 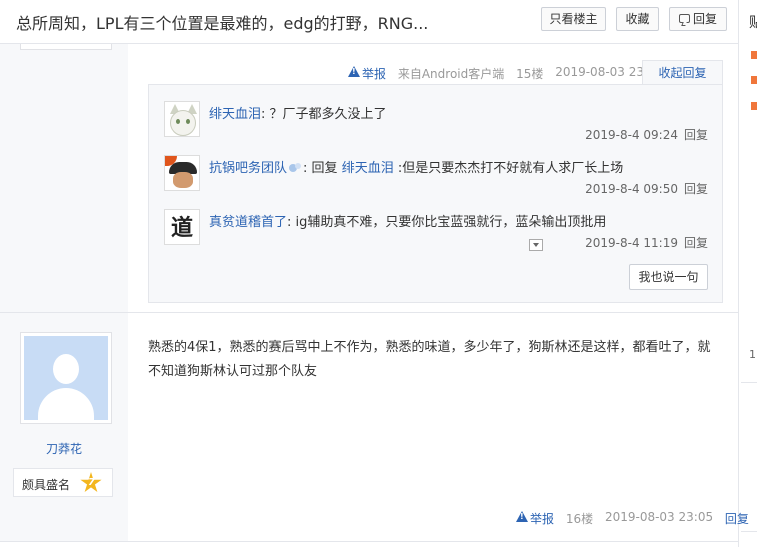 I want to click on floor16-tail: 举报 16楼 2019-08-03 23:05 回复, so click(x=632, y=518).